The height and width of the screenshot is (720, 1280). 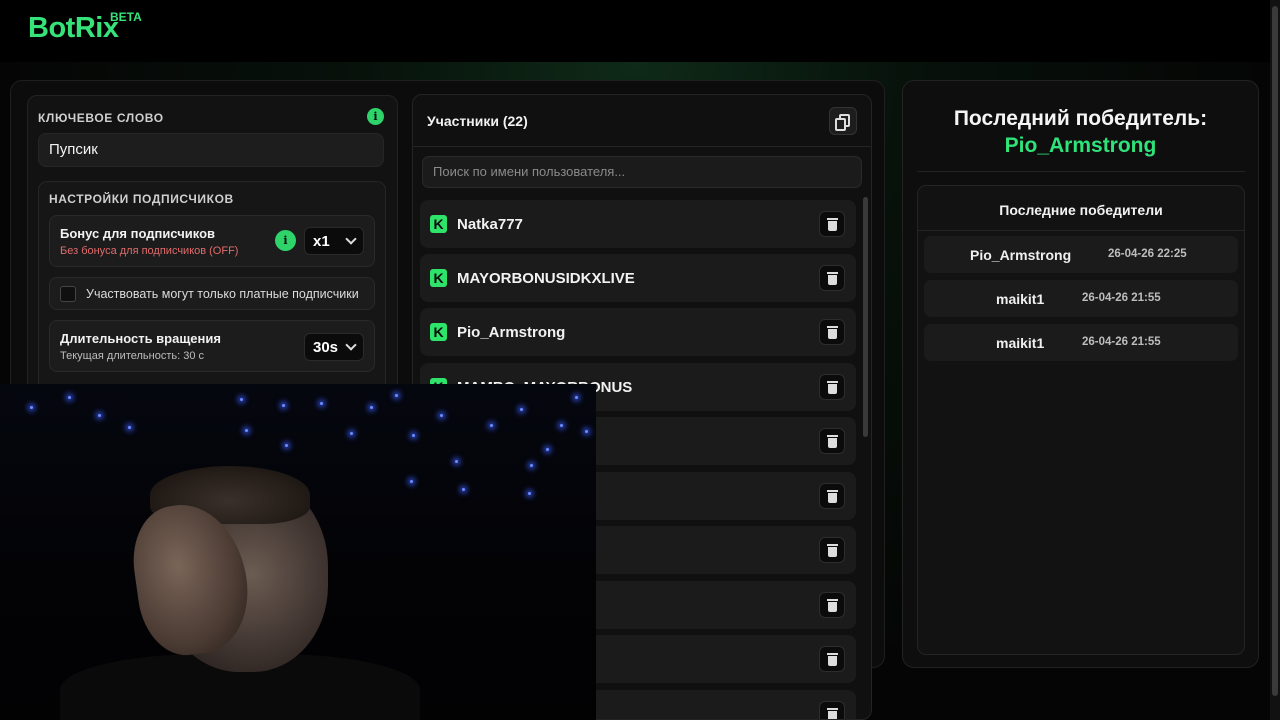 I want to click on duration-title: Длительность вращения, so click(x=140, y=338).